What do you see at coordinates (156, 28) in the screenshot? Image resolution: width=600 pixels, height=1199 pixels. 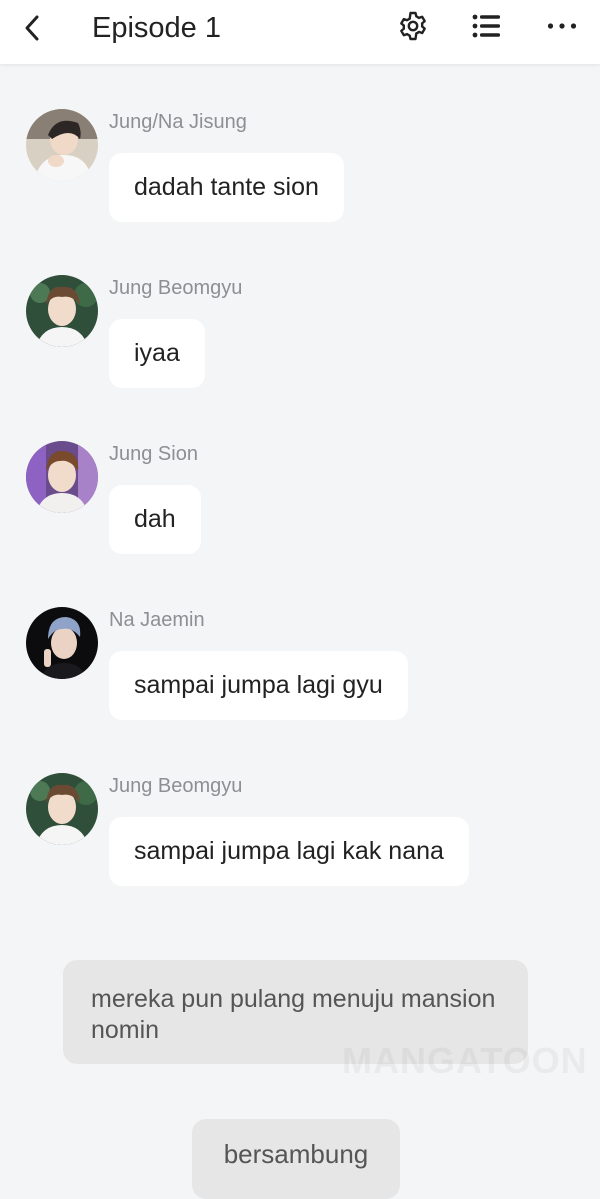 I see `page-title: Episode 1` at bounding box center [156, 28].